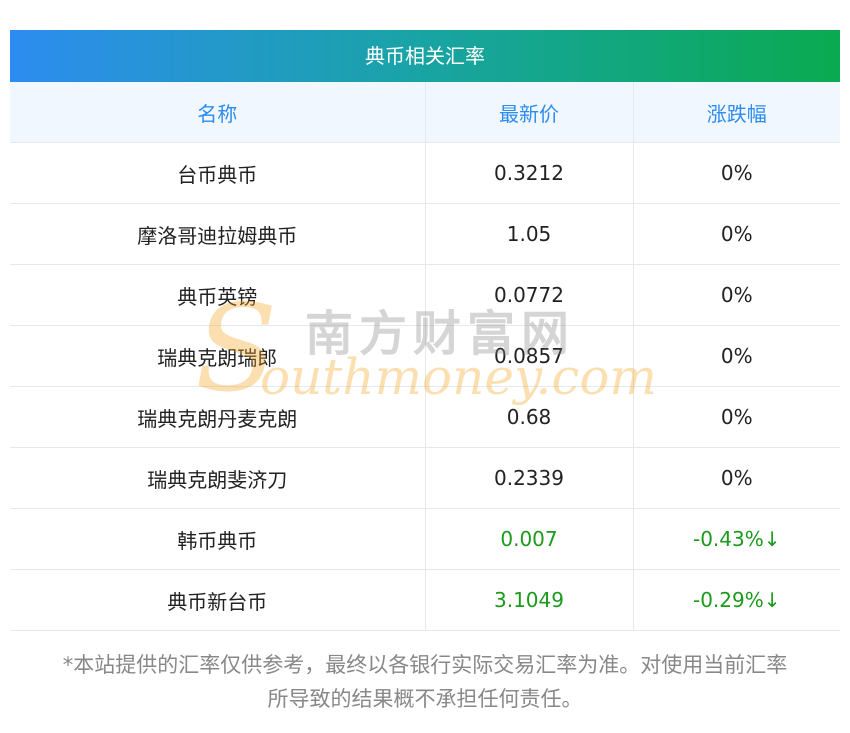  What do you see at coordinates (736, 600) in the screenshot?
I see `change-percent: -0.29%↓` at bounding box center [736, 600].